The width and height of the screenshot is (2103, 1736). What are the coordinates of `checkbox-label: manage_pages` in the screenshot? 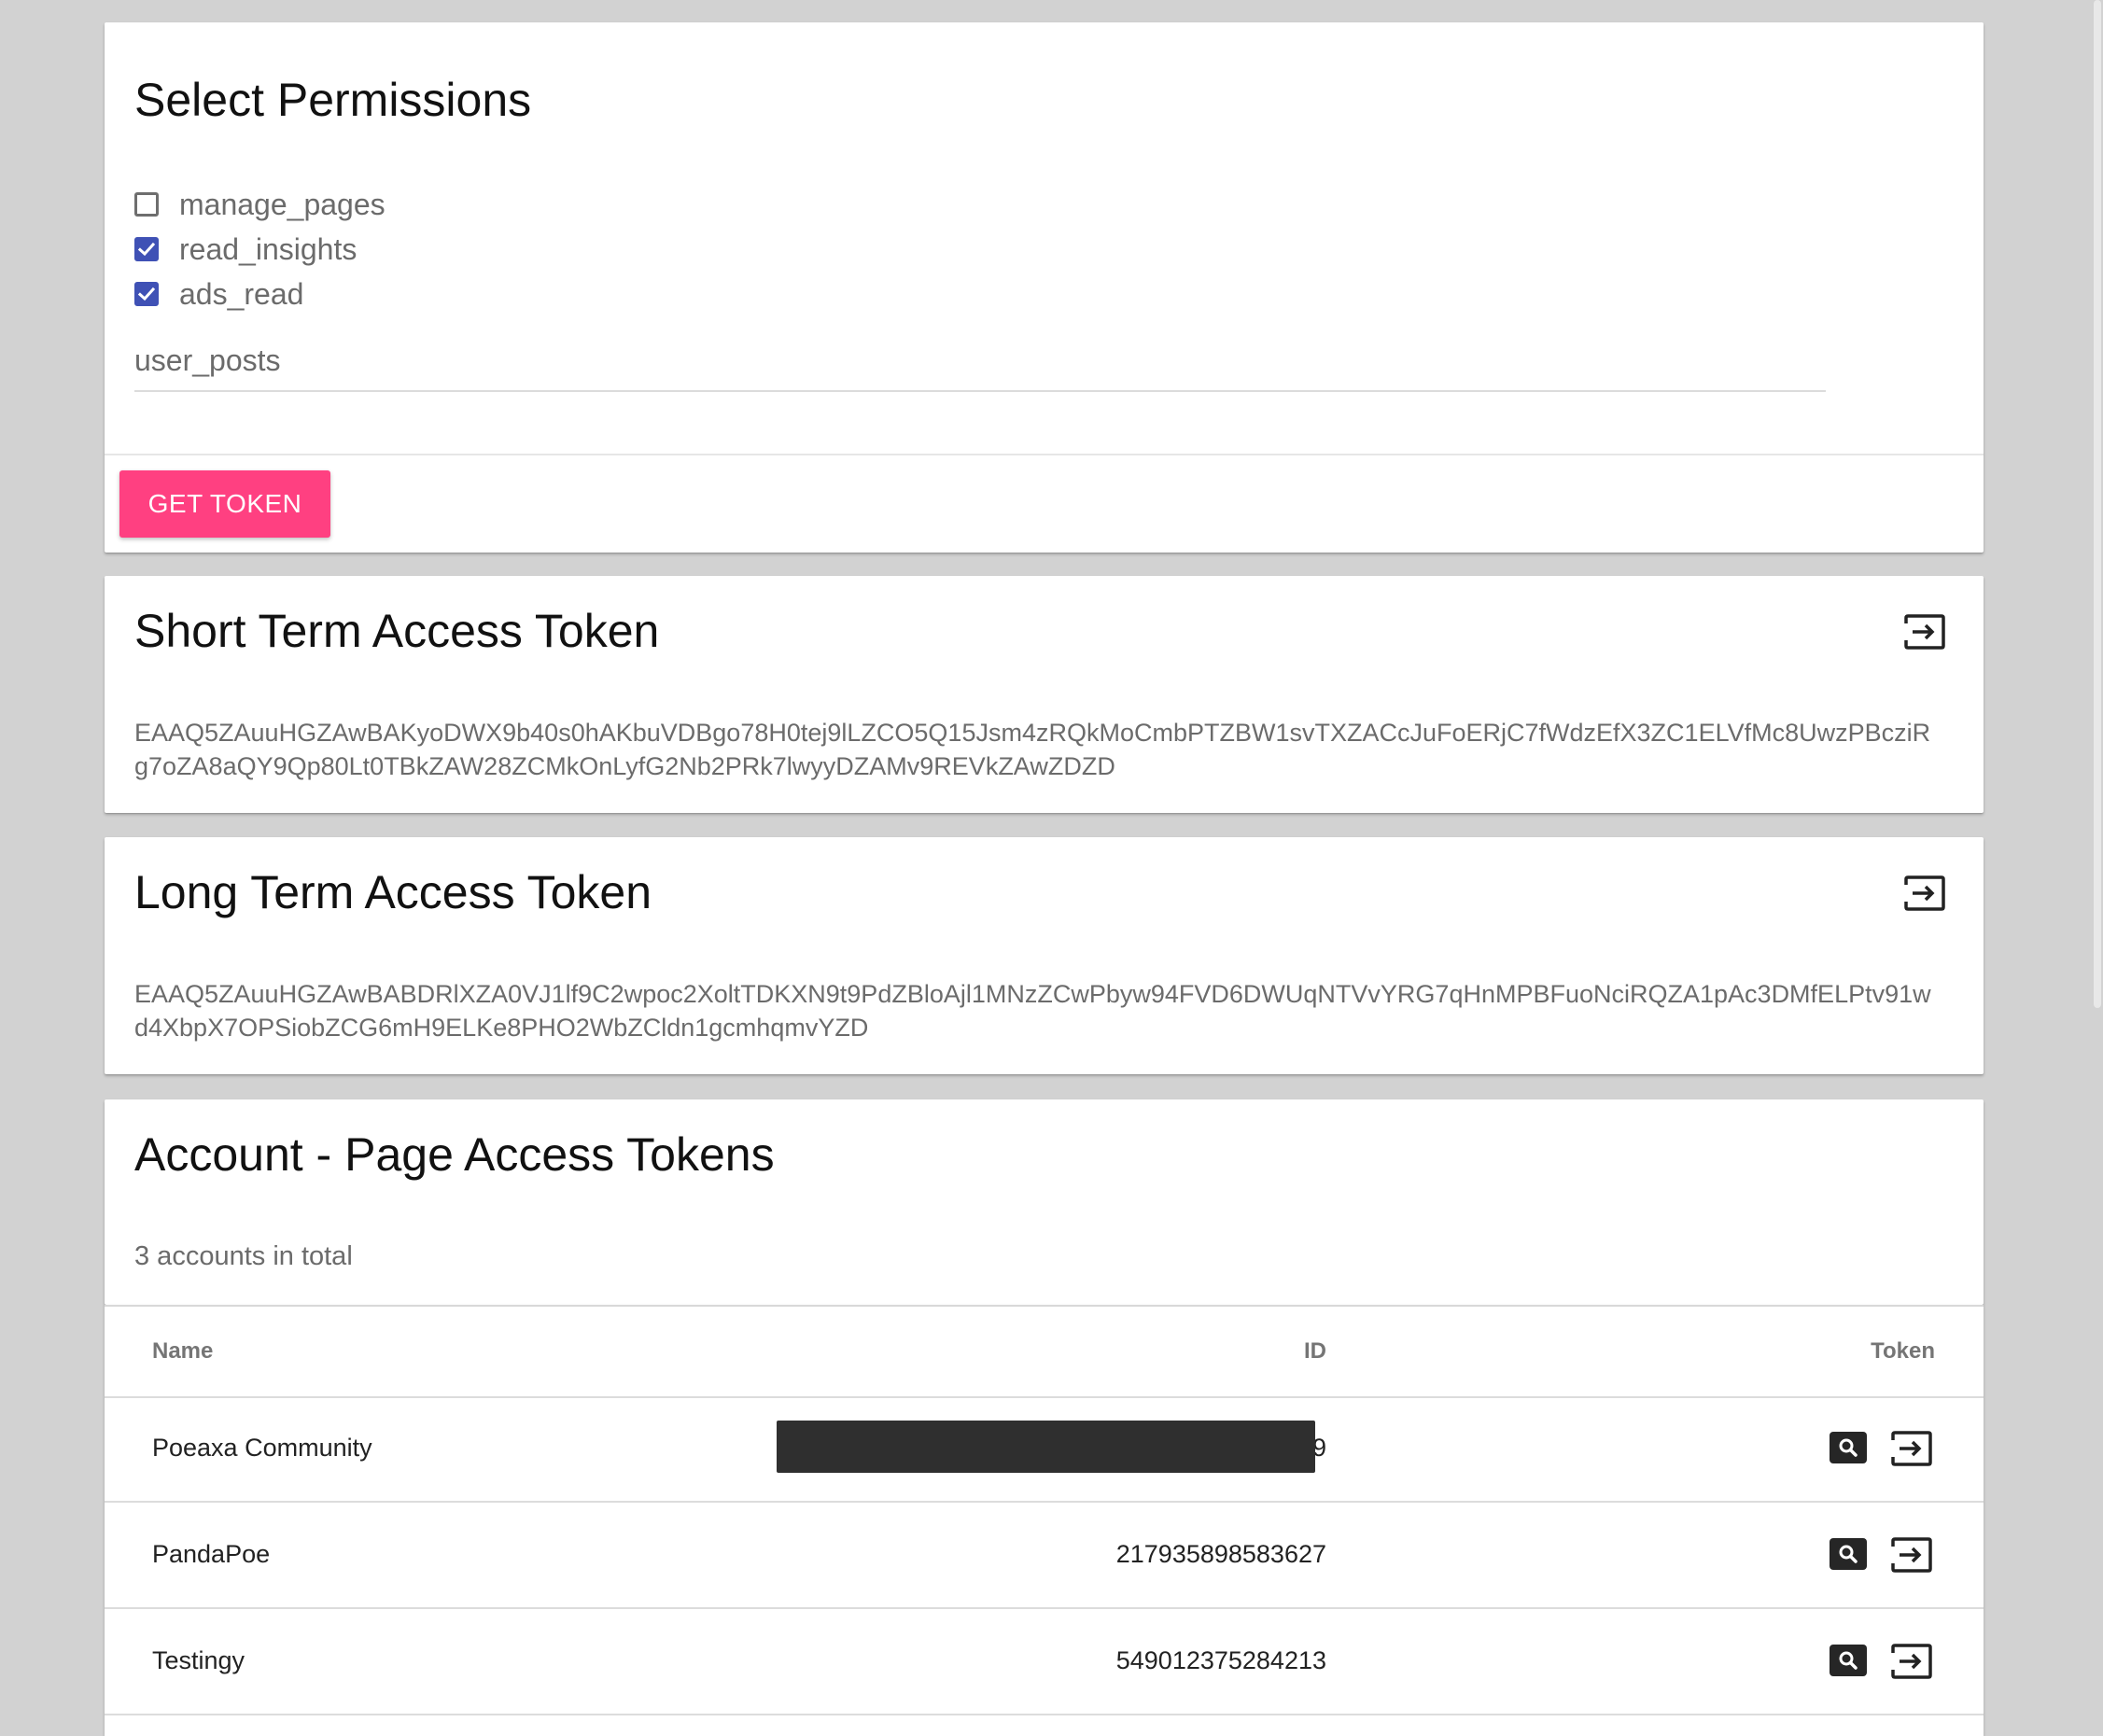 It's located at (283, 204).